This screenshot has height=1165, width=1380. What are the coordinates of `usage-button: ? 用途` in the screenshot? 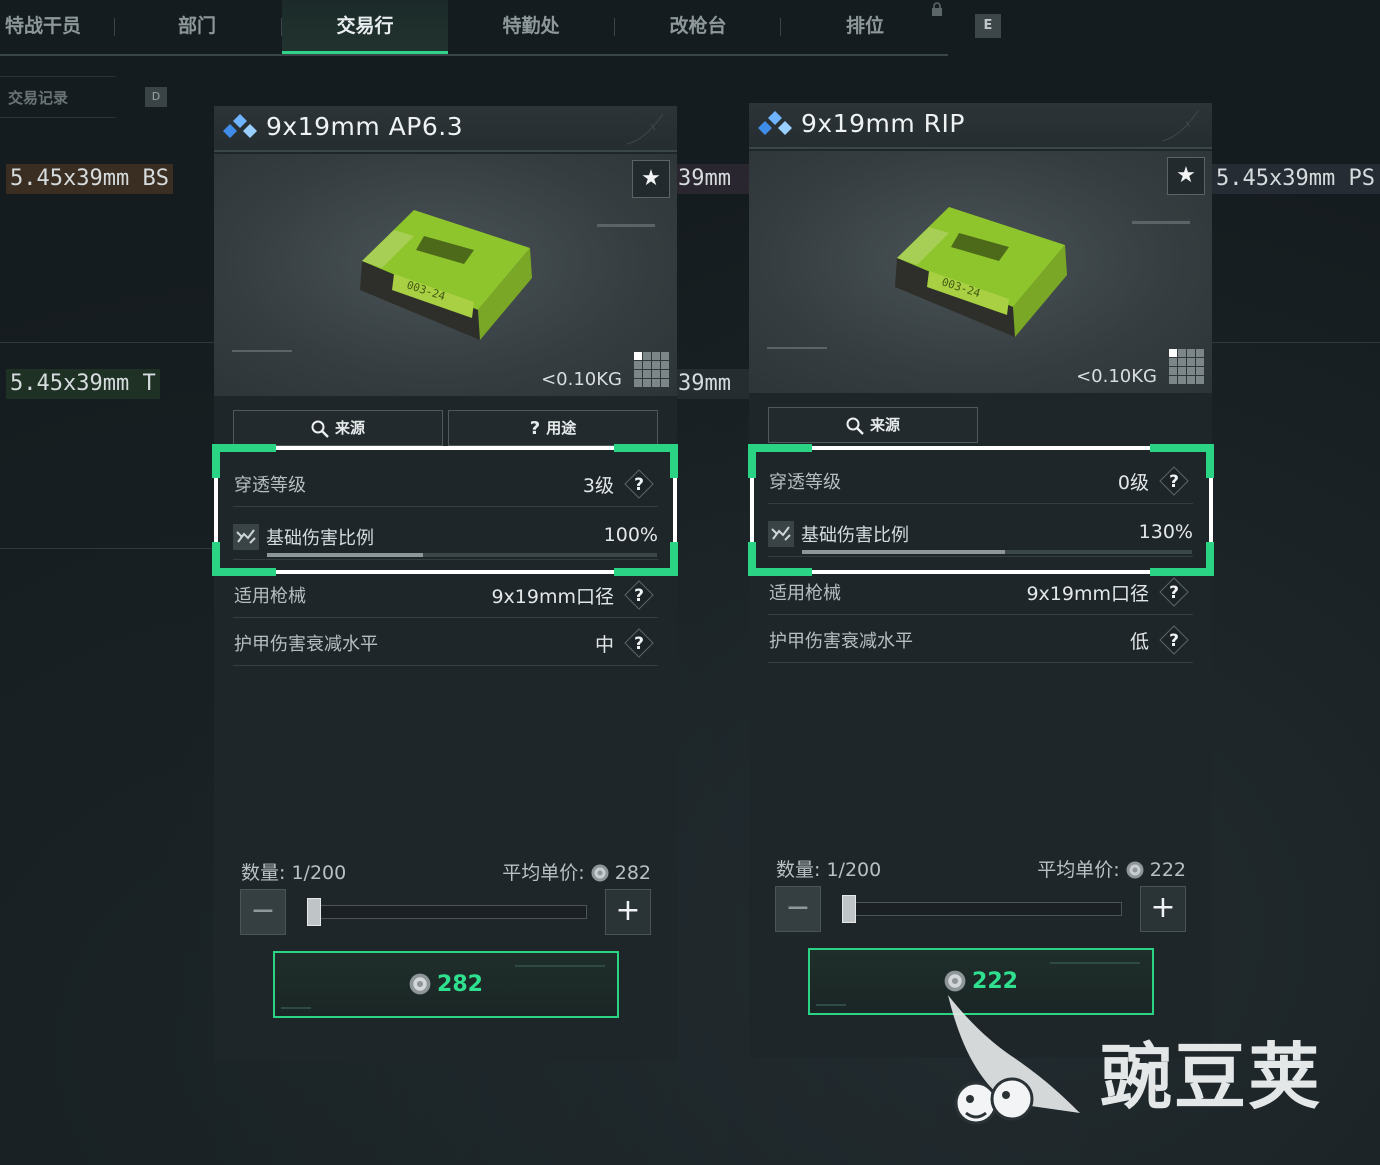 It's located at (553, 428).